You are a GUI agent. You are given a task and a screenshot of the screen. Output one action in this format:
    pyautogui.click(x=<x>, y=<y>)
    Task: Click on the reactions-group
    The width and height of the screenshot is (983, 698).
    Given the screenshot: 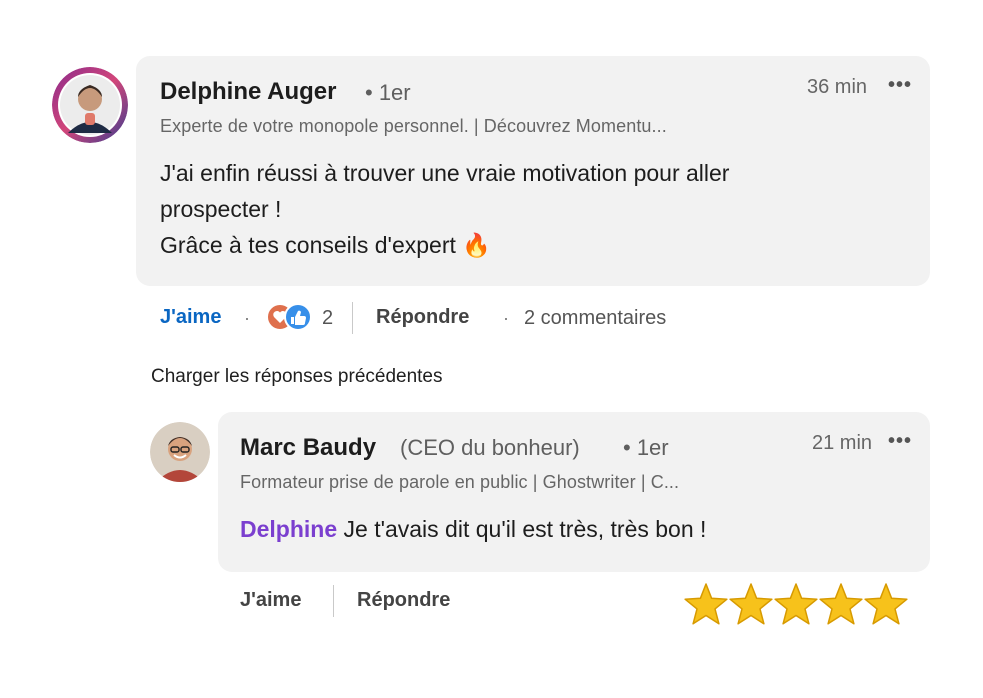 What is the action you would take?
    pyautogui.click(x=292, y=317)
    